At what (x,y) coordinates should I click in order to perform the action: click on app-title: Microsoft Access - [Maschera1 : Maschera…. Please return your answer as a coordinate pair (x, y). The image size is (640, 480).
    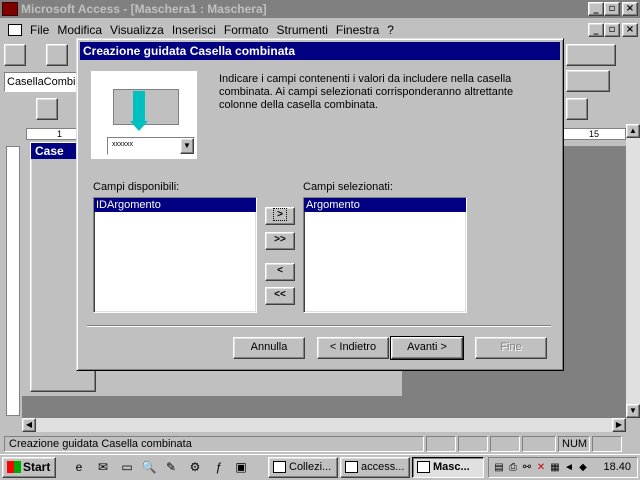
    Looking at the image, I should click on (144, 9).